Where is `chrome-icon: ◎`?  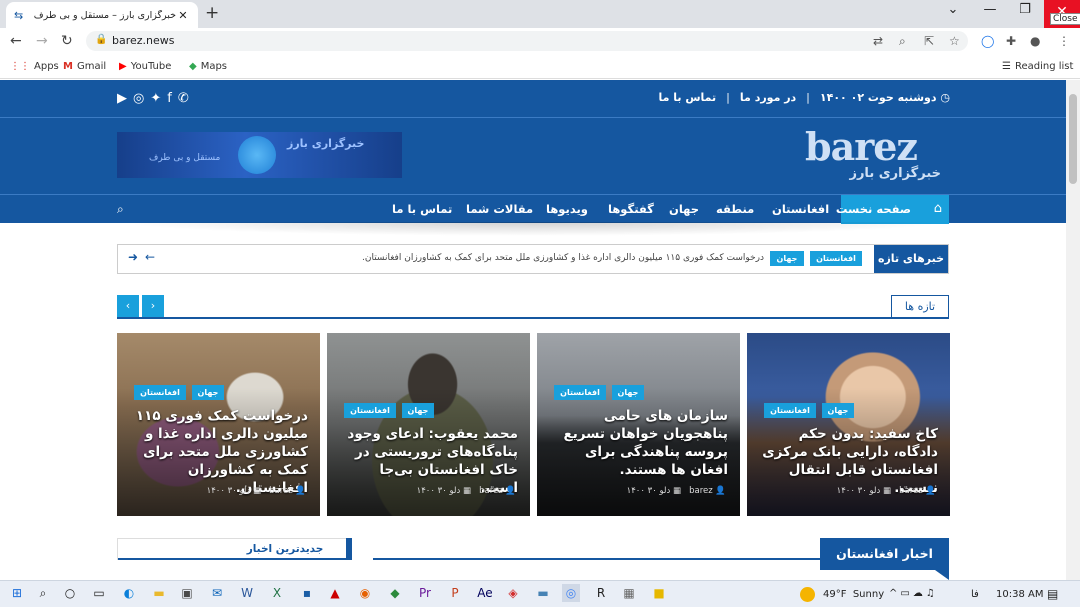
chrome-icon: ◎ is located at coordinates (571, 593).